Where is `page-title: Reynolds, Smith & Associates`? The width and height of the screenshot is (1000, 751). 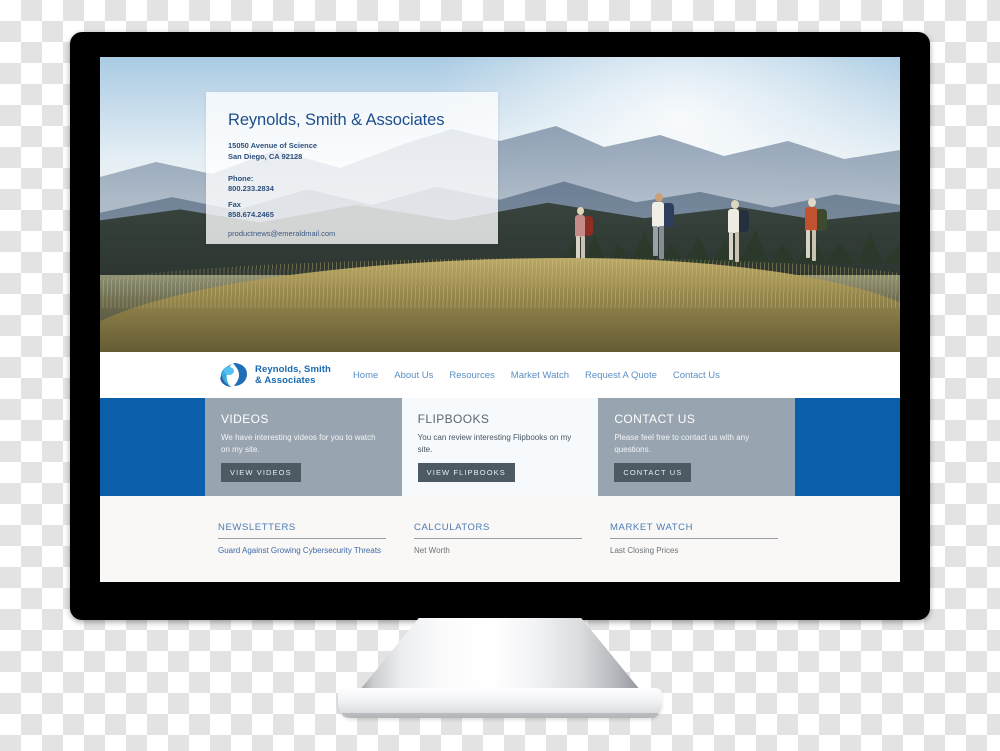 page-title: Reynolds, Smith & Associates is located at coordinates (336, 120).